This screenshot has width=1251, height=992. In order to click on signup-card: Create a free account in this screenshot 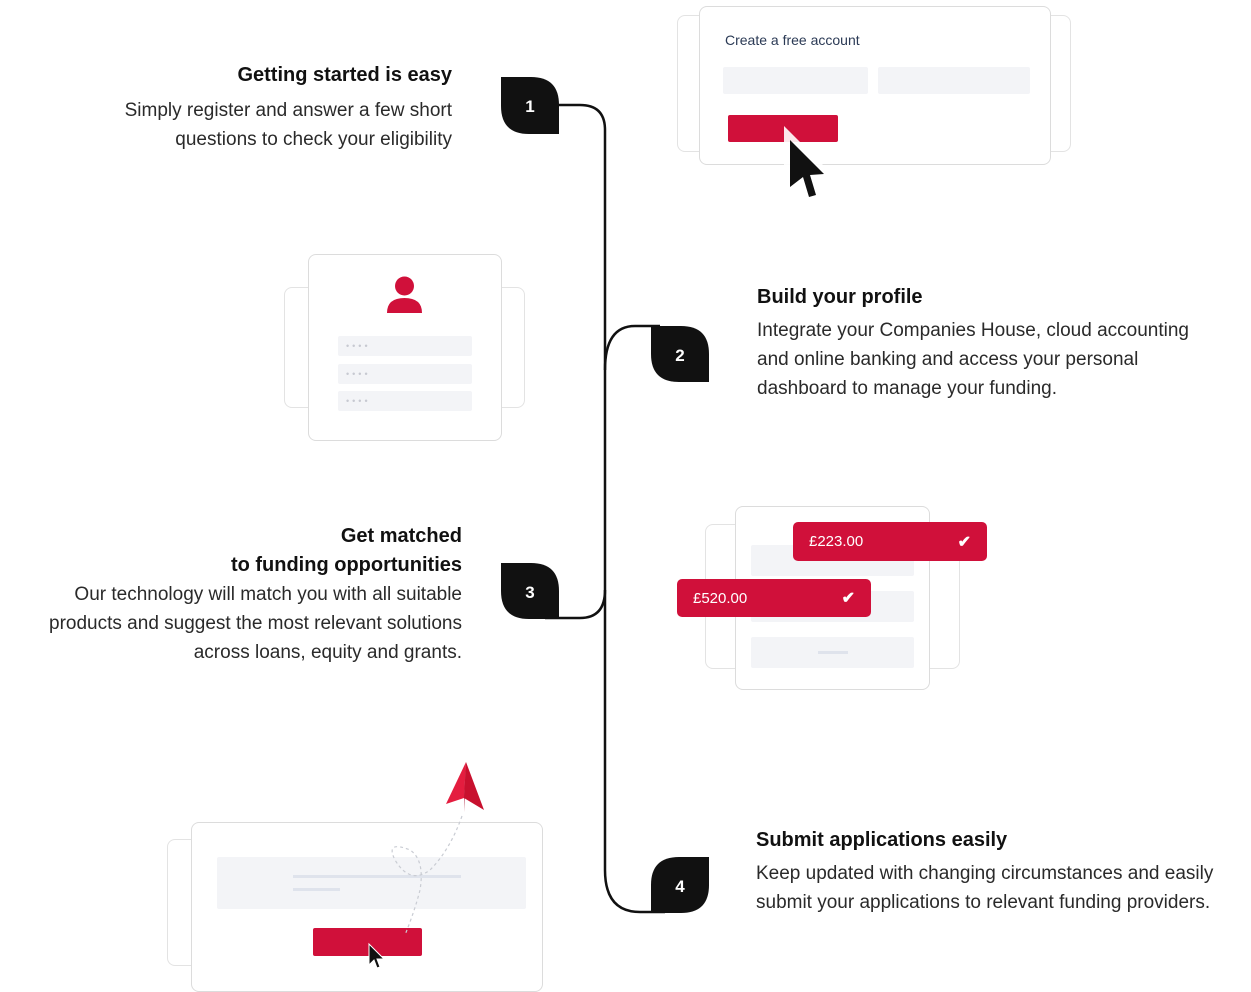, I will do `click(875, 85)`.